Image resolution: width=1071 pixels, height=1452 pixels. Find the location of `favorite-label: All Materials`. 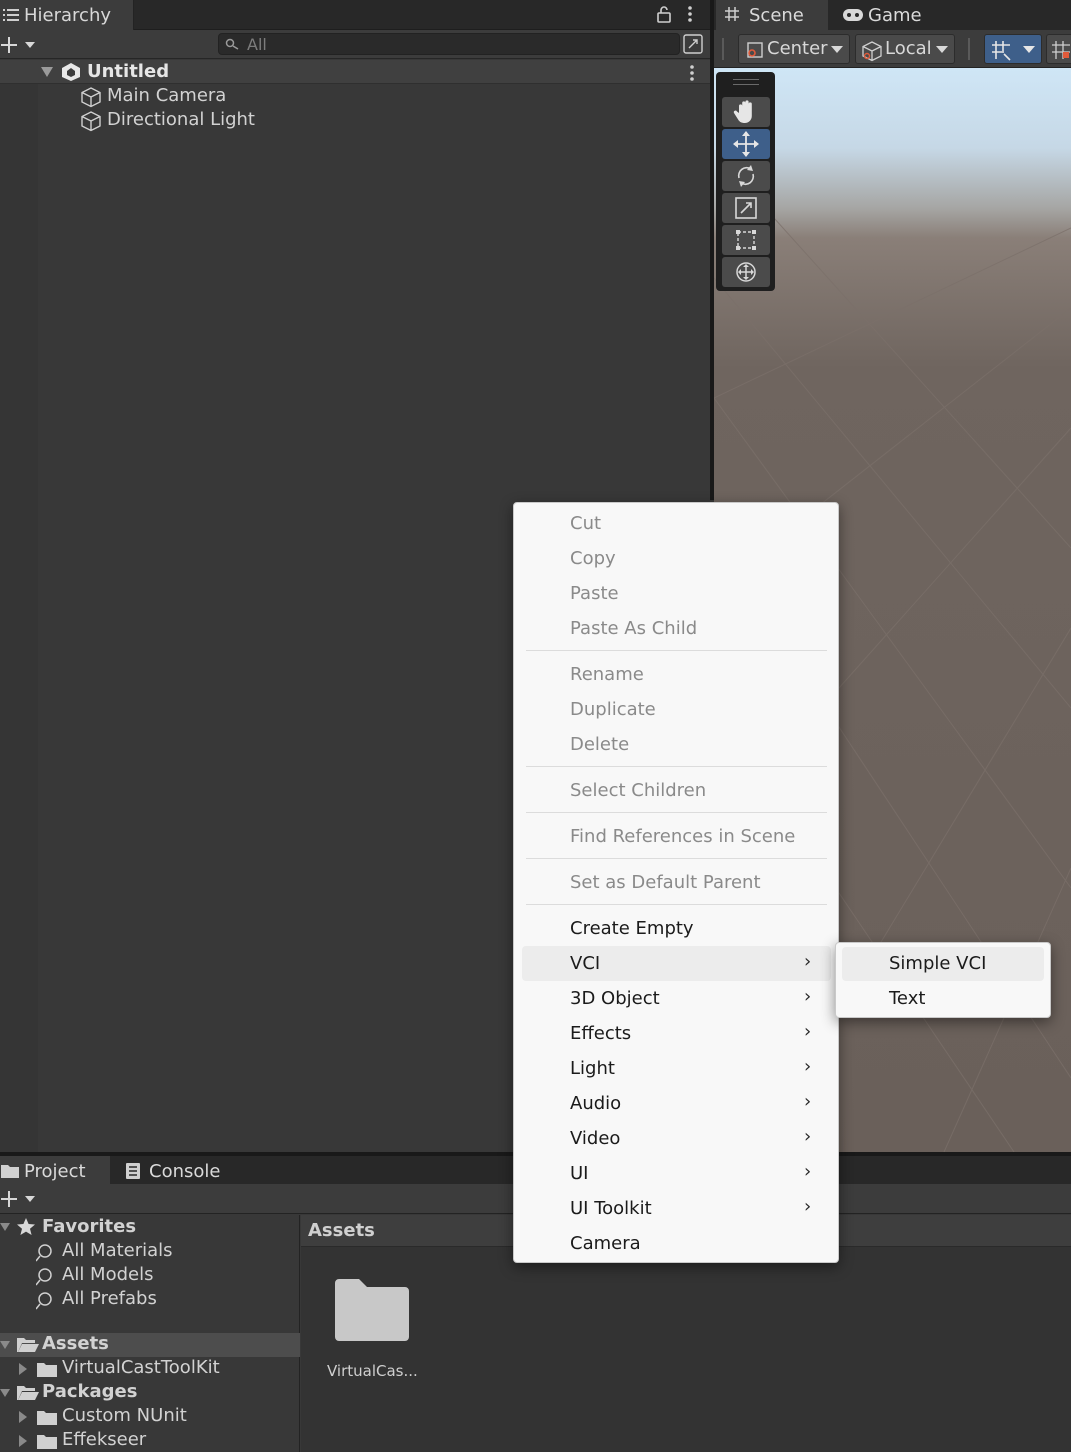

favorite-label: All Materials is located at coordinates (117, 1250).